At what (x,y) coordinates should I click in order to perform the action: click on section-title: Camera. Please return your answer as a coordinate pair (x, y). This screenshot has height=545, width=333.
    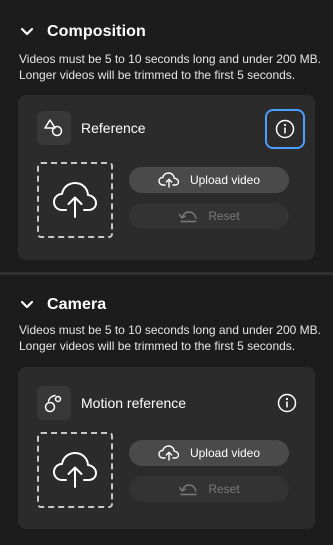
    Looking at the image, I should click on (77, 304).